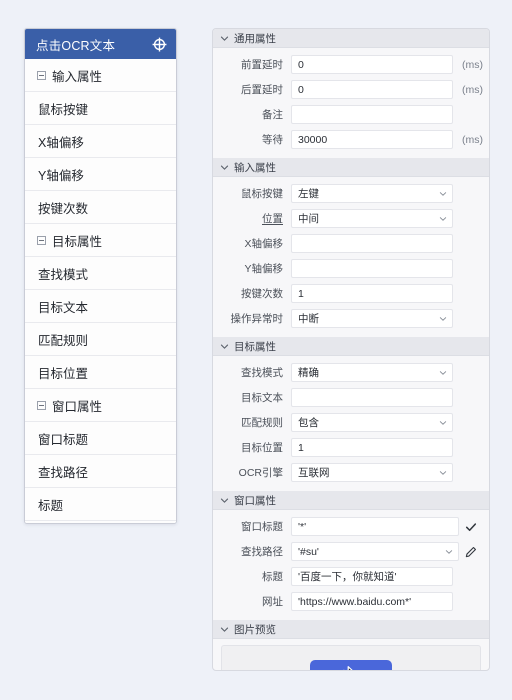 The width and height of the screenshot is (512, 700). I want to click on preview-baidu-button: 百度一下, so click(351, 665).